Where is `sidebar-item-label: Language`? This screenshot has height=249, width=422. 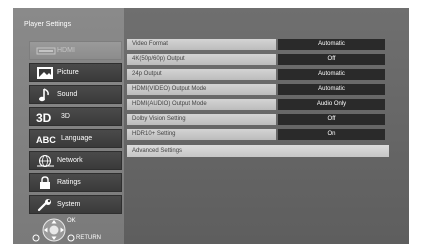
sidebar-item-label: Language is located at coordinates (77, 138).